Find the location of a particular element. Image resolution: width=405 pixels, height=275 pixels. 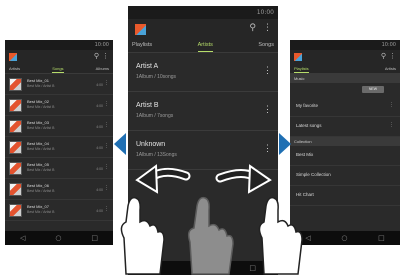

hand-pointer-center-icon is located at coordinates (210, 235).